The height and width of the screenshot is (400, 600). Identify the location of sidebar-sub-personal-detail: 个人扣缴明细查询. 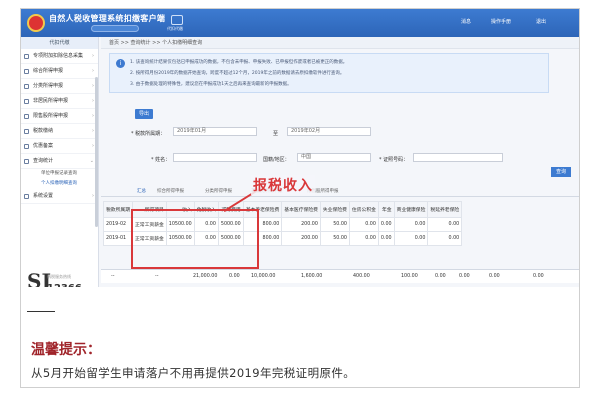
(59, 184).